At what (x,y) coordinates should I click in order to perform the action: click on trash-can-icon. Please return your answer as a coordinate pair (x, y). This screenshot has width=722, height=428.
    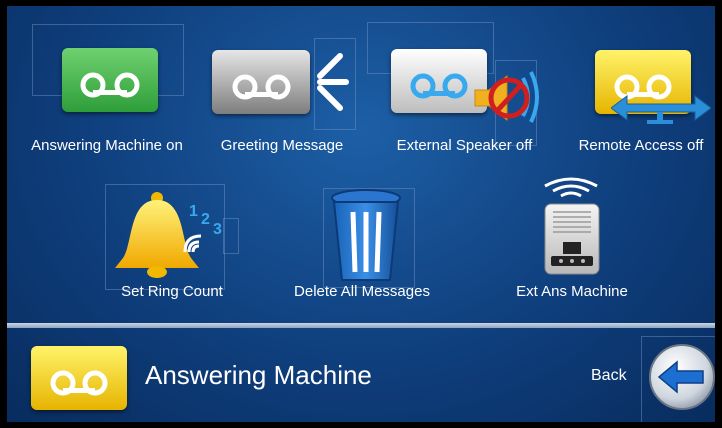
    Looking at the image, I should click on (366, 235).